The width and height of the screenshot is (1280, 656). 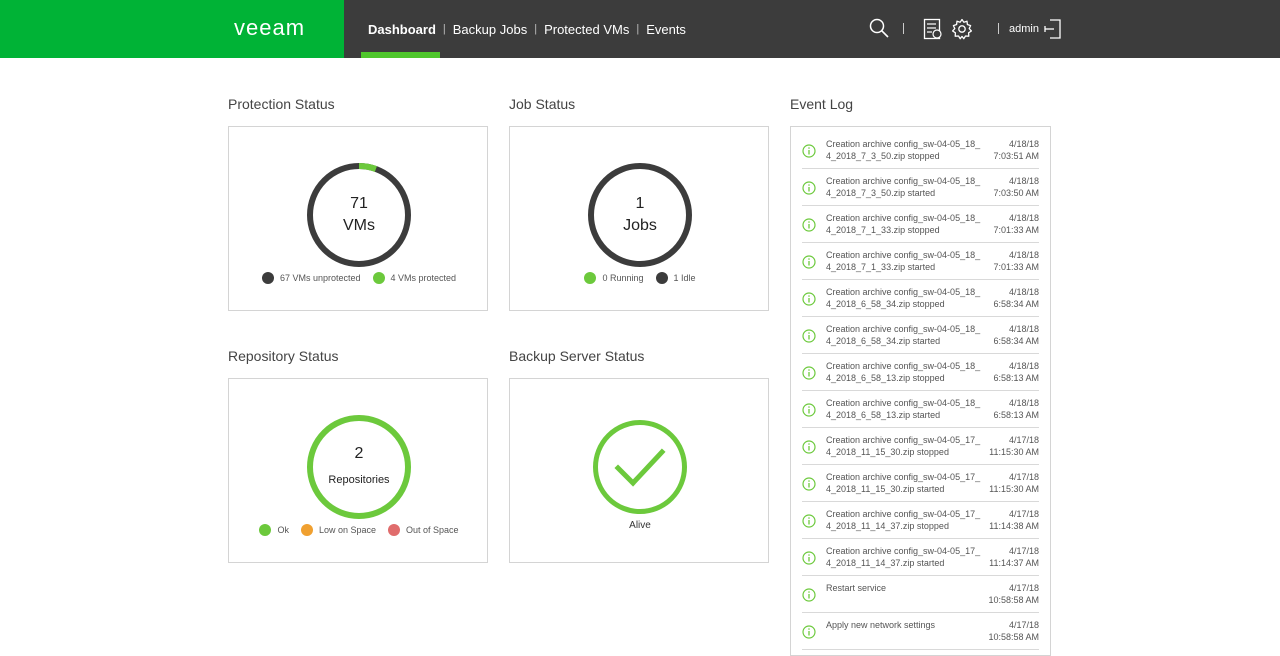 I want to click on idle-dot, so click(x=661, y=278).